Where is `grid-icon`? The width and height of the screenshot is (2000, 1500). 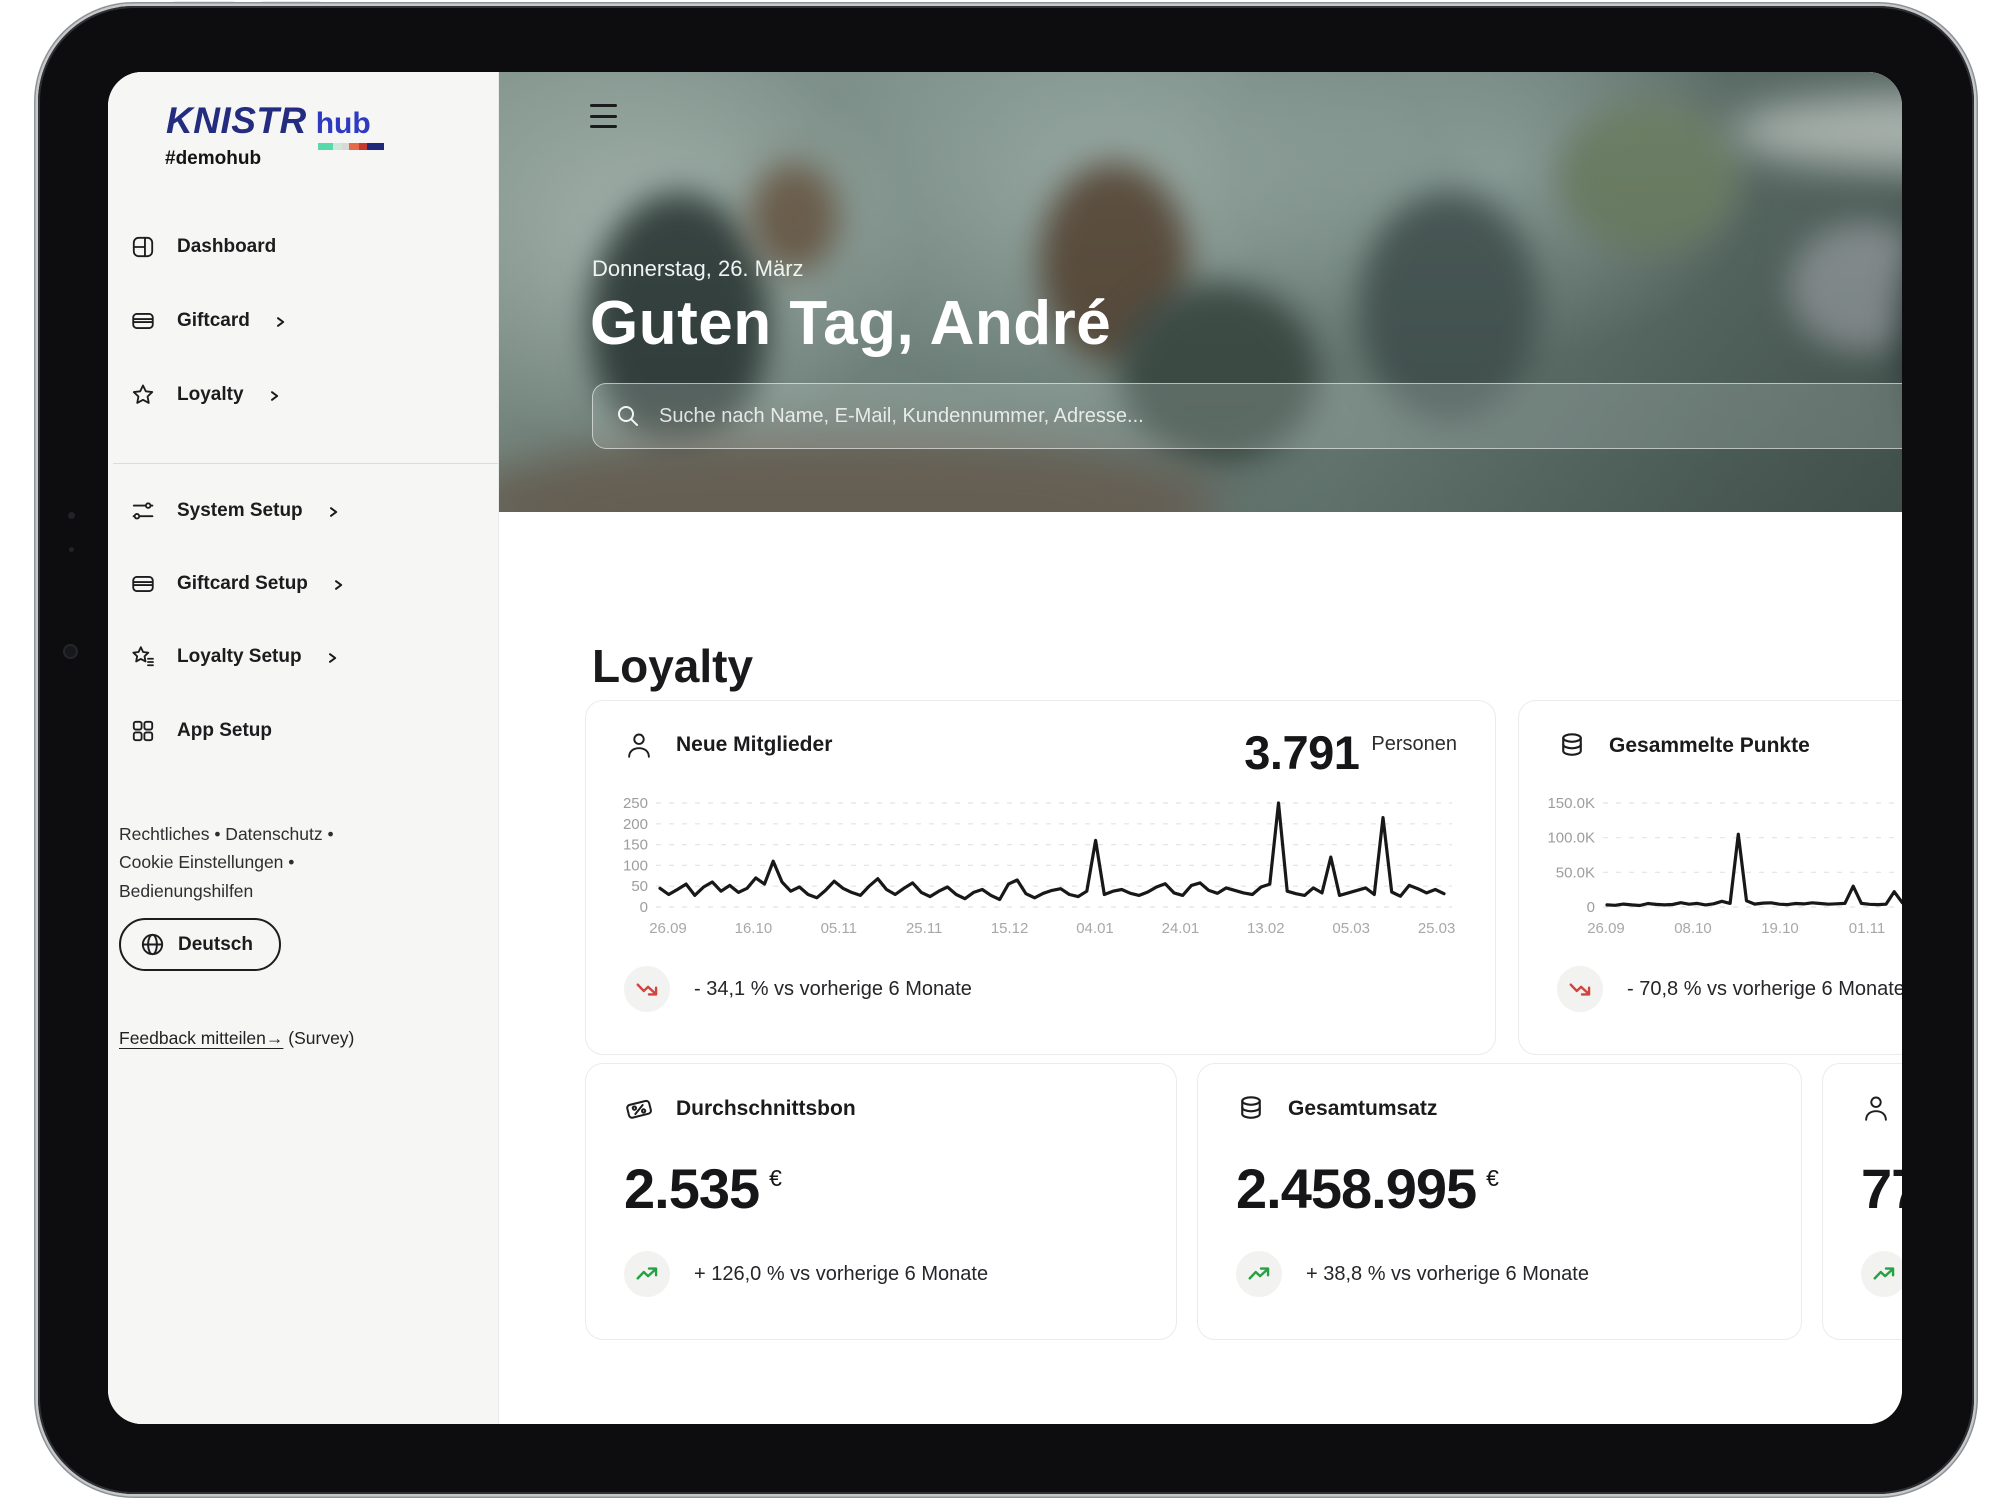
grid-icon is located at coordinates (143, 731).